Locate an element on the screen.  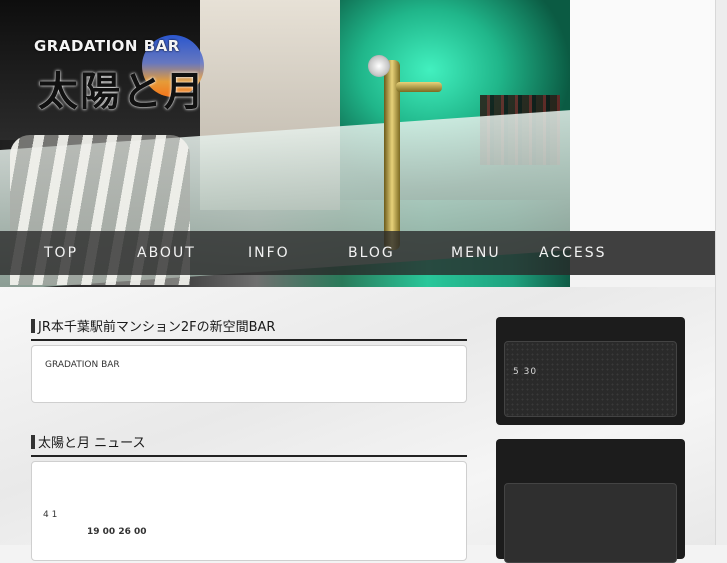
header-right-blank is located at coordinates (642, 115).